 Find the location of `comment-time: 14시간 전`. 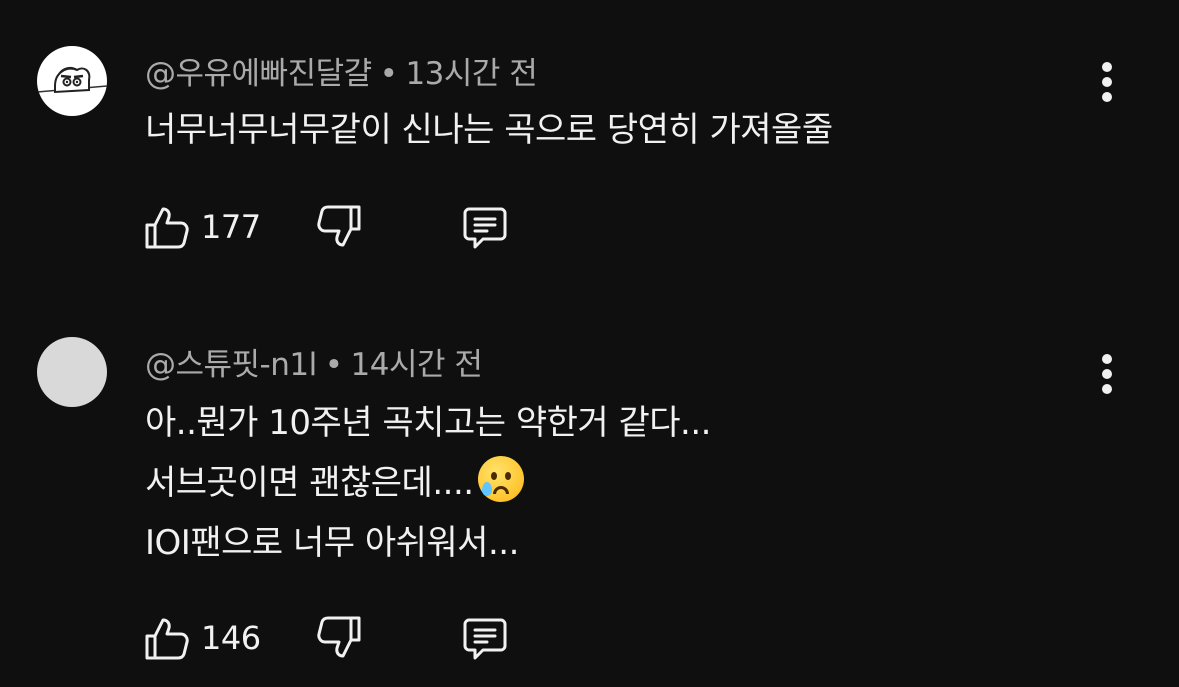

comment-time: 14시간 전 is located at coordinates (417, 365).